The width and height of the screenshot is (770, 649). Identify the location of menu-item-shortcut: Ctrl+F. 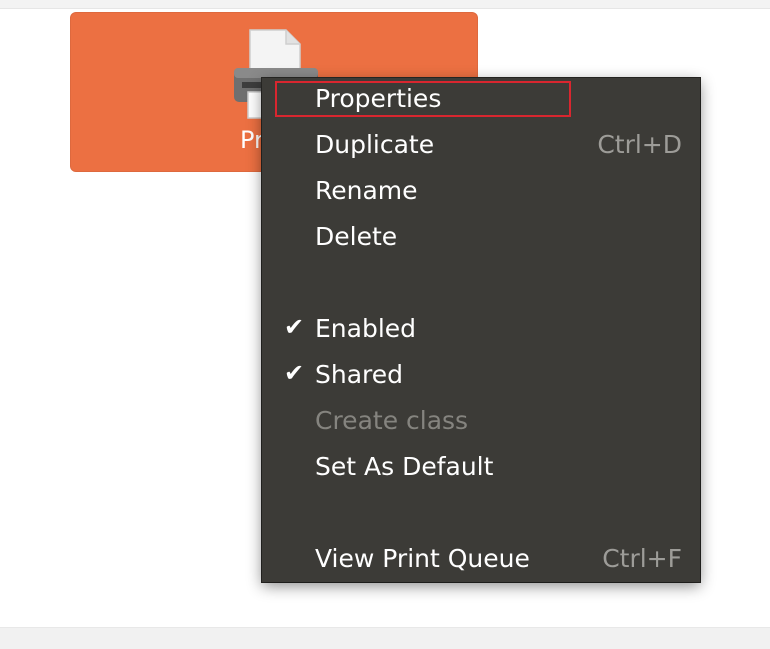
(642, 558).